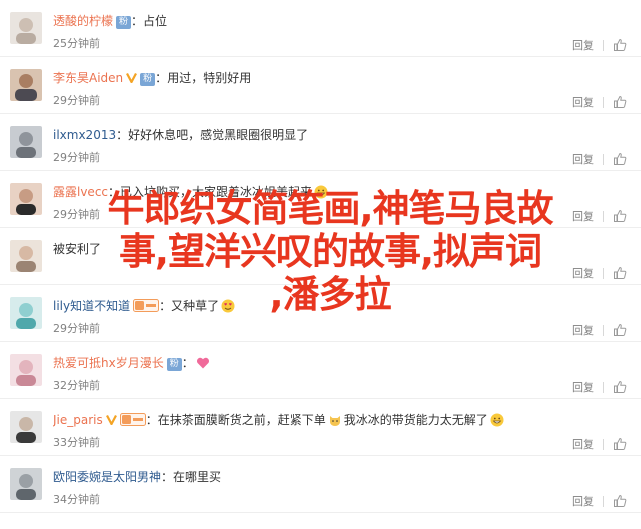 Image resolution: width=641 pixels, height=529 pixels. I want to click on comment-time: 33分钟前, so click(76, 442).